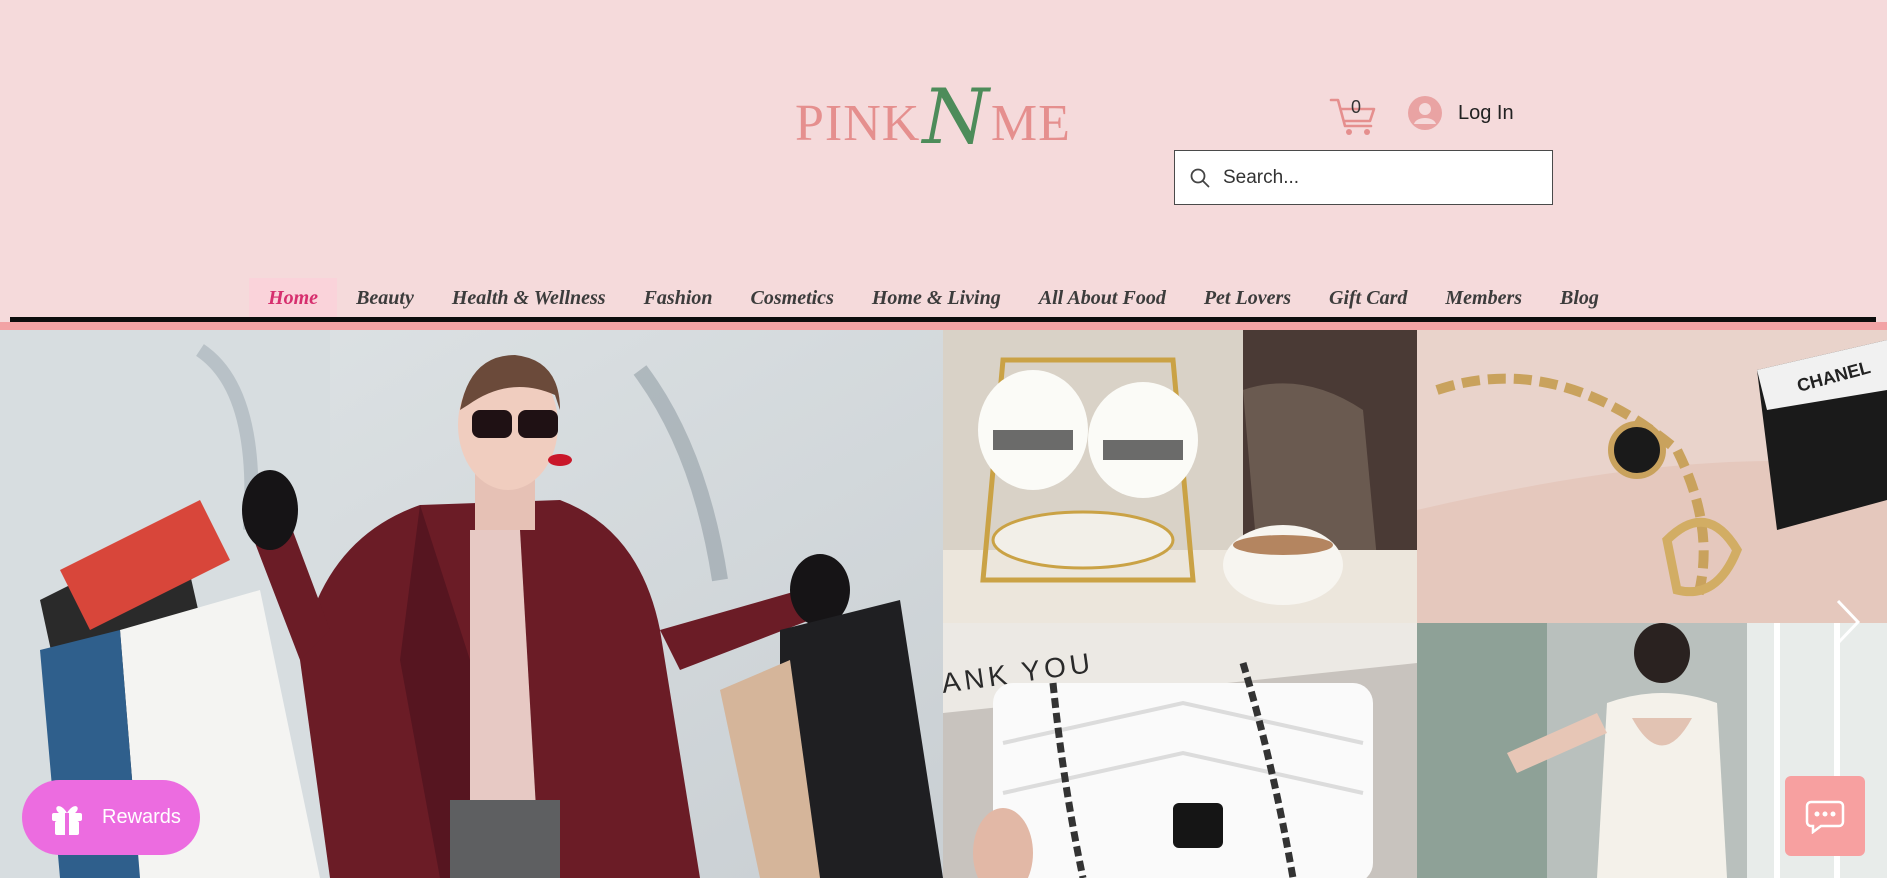  Describe the element at coordinates (792, 298) in the screenshot. I see `nav-item-cosmetics: Cosmetics` at that location.